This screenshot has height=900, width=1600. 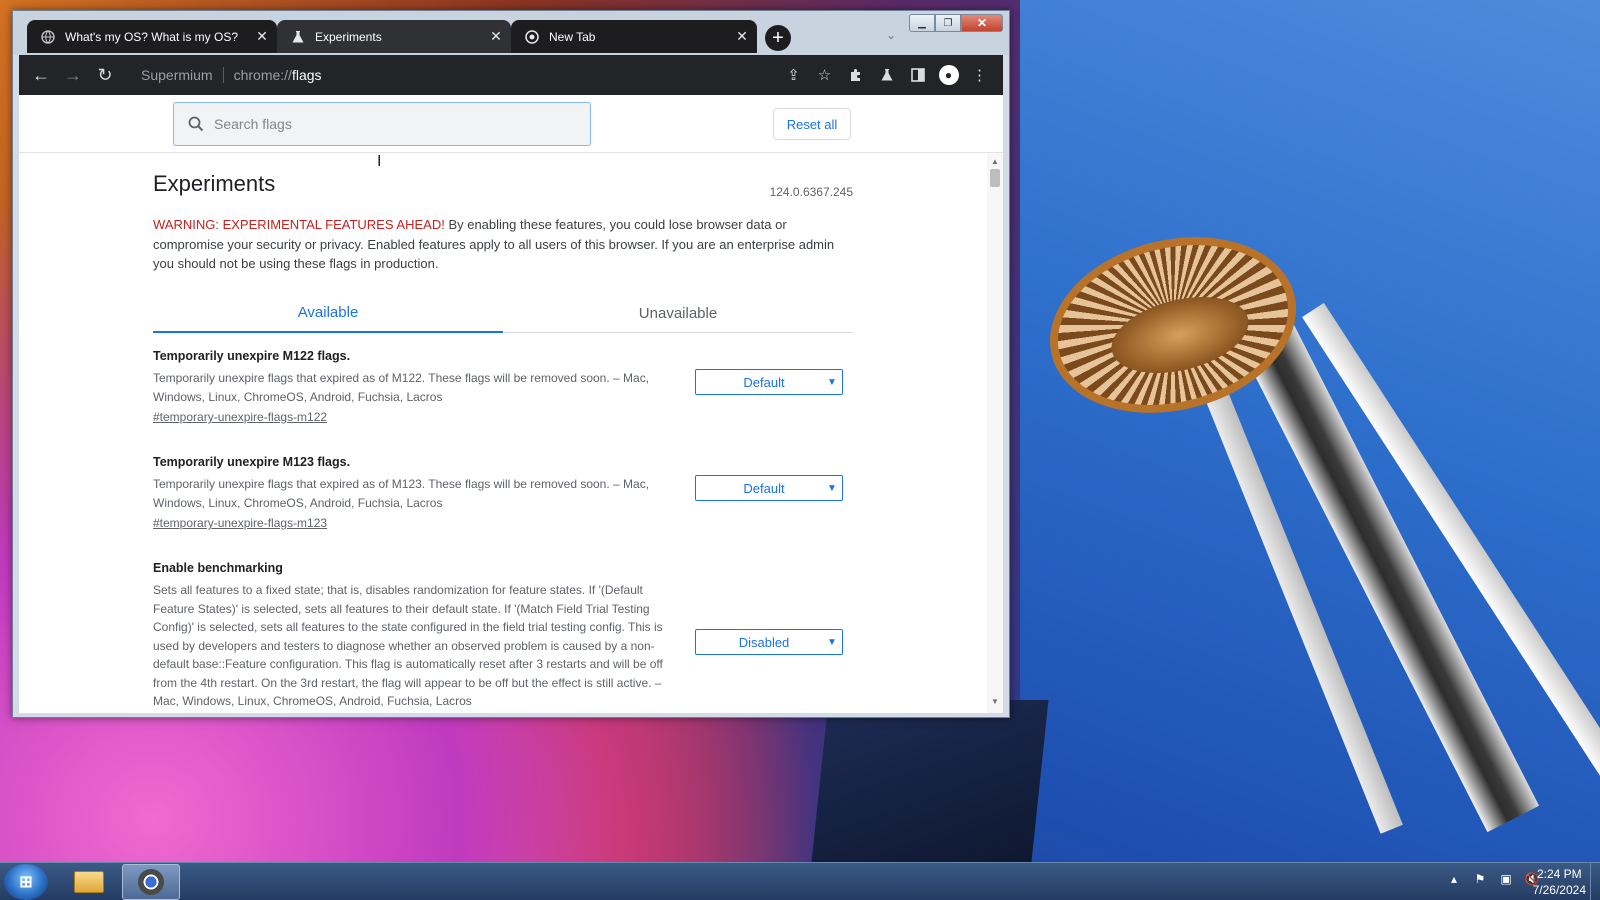 I want to click on profile-avatar-icon: ●, so click(x=948, y=75).